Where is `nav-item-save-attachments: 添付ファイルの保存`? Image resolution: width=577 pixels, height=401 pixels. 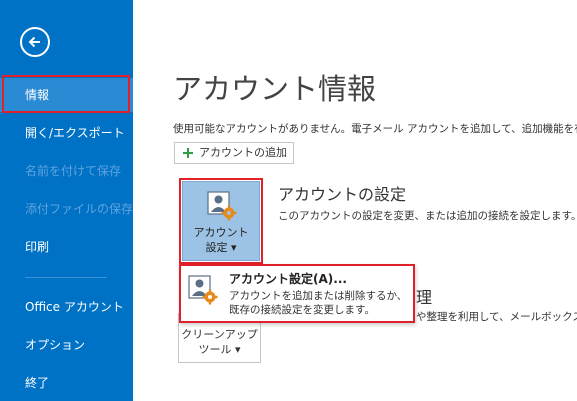 nav-item-save-attachments: 添付ファイルの保存 is located at coordinates (66, 209).